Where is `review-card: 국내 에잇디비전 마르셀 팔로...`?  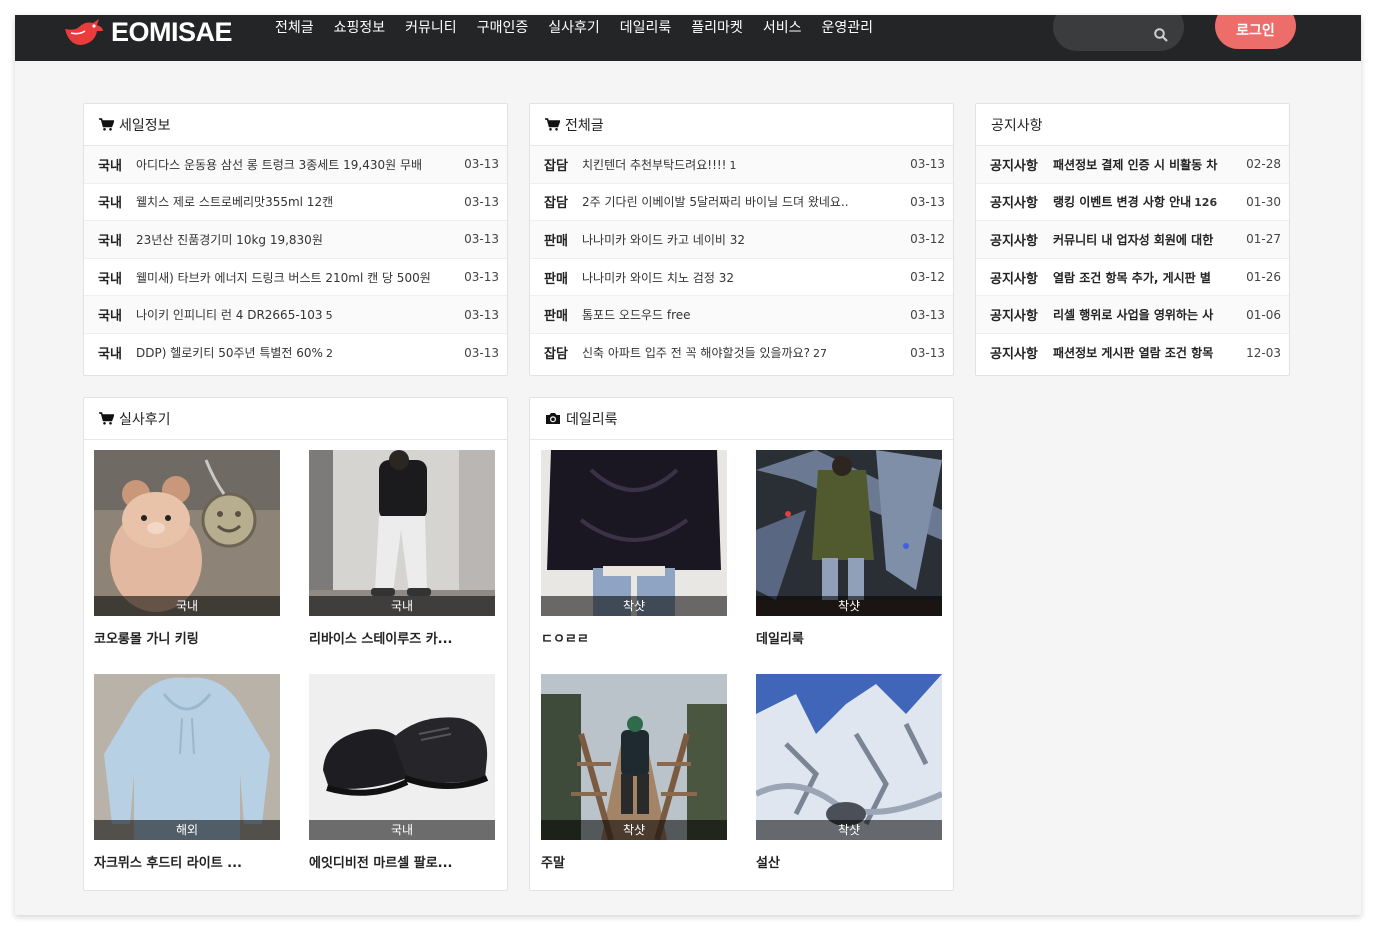 review-card: 국내 에잇디비전 마르셀 팔로... is located at coordinates (402, 772).